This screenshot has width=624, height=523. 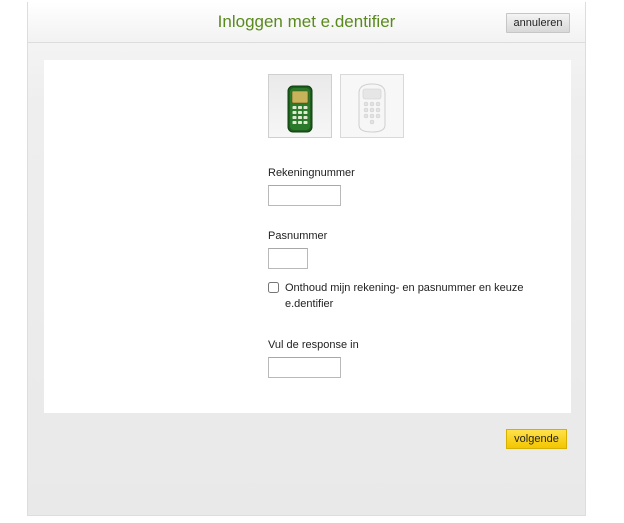 I want to click on page-title: Inloggen met e.dentifier, so click(x=306, y=21).